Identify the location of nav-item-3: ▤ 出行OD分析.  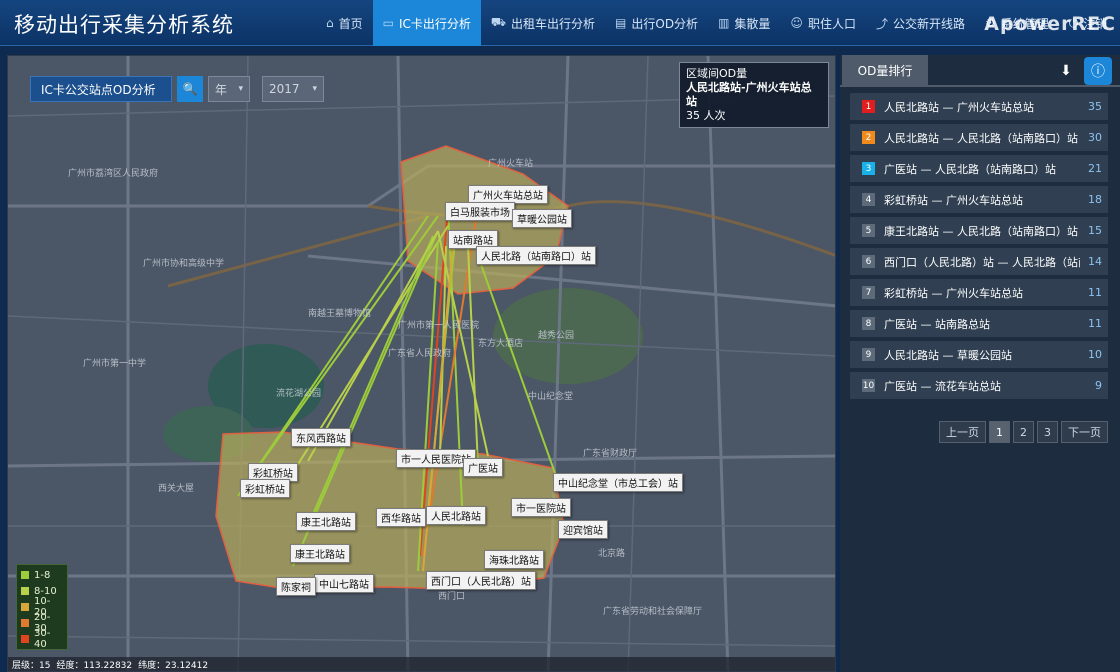
(656, 23).